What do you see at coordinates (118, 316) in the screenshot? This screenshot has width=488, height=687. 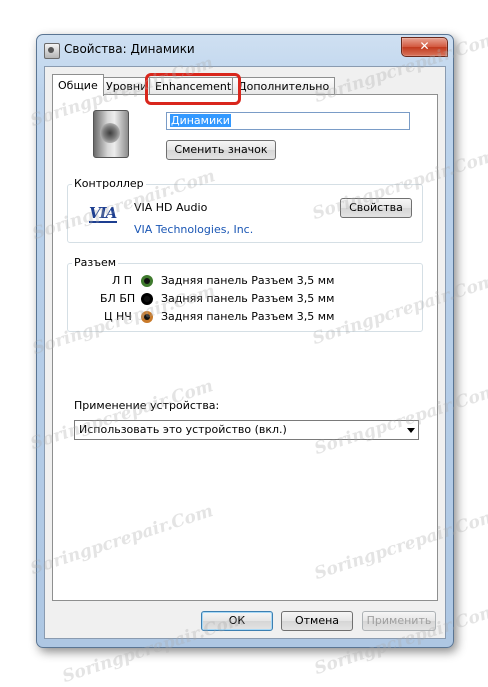 I see `jack-channel: Ц НЧ` at bounding box center [118, 316].